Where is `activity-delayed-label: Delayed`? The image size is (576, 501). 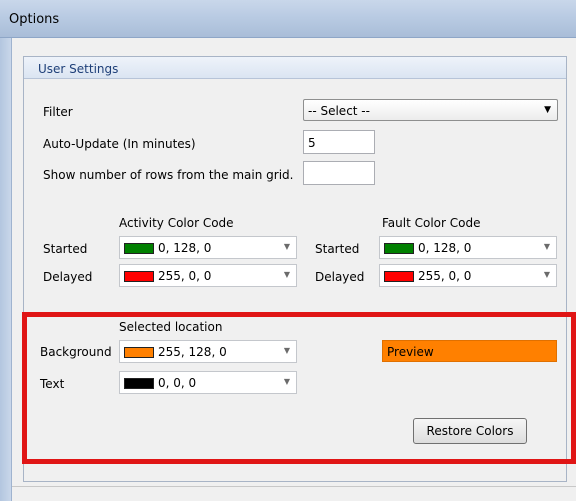 activity-delayed-label: Delayed is located at coordinates (68, 277).